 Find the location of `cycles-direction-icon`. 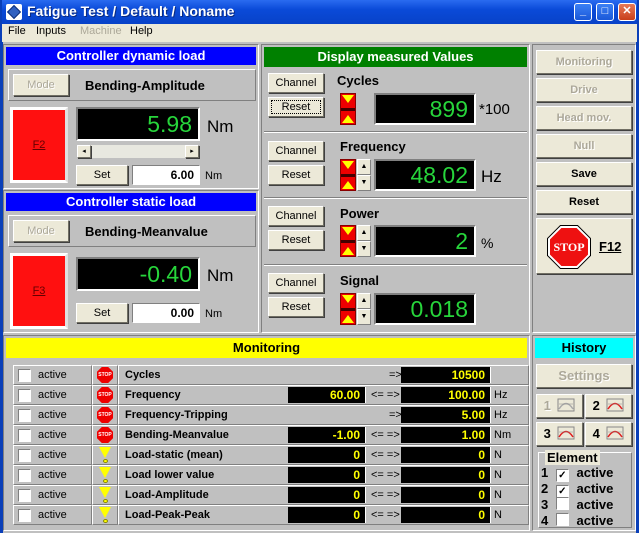

cycles-direction-icon is located at coordinates (348, 109).